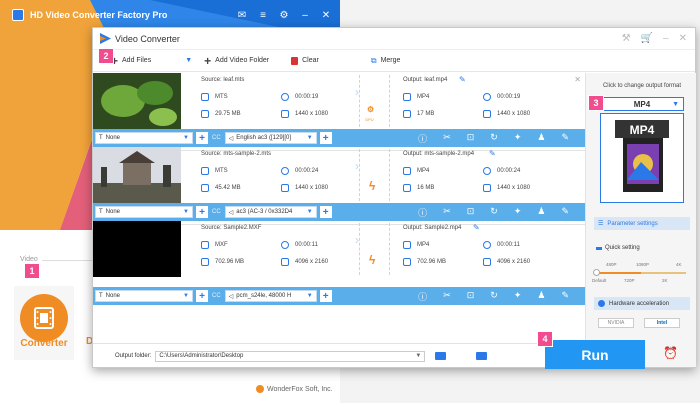 This screenshot has height=403, width=700. What do you see at coordinates (221, 171) in the screenshot?
I see `input-format: MTS` at bounding box center [221, 171].